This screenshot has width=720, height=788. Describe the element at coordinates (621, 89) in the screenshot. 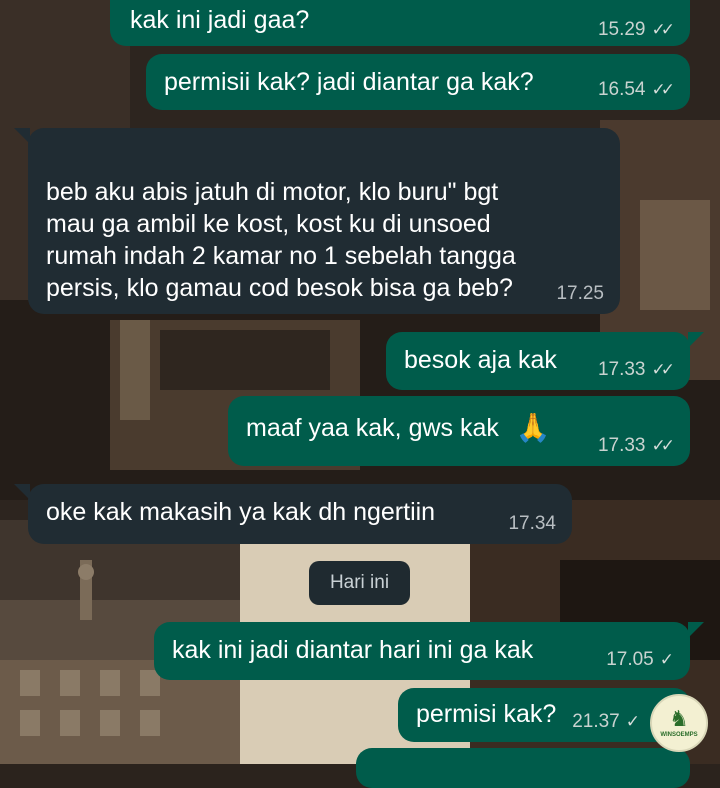

I see `message-time: 16.54` at that location.